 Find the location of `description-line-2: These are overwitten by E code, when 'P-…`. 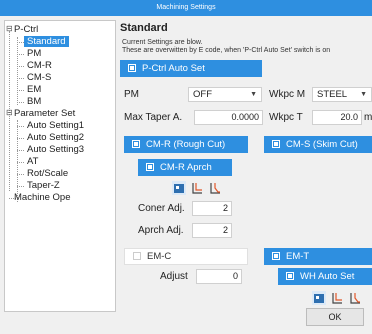

description-line-2: These are overwitten by E code, when 'P-… is located at coordinates (226, 50).